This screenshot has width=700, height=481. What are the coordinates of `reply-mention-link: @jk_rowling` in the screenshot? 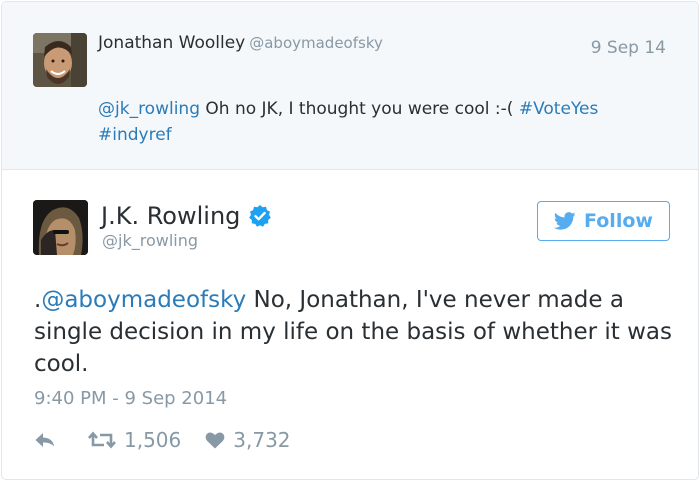 It's located at (149, 109).